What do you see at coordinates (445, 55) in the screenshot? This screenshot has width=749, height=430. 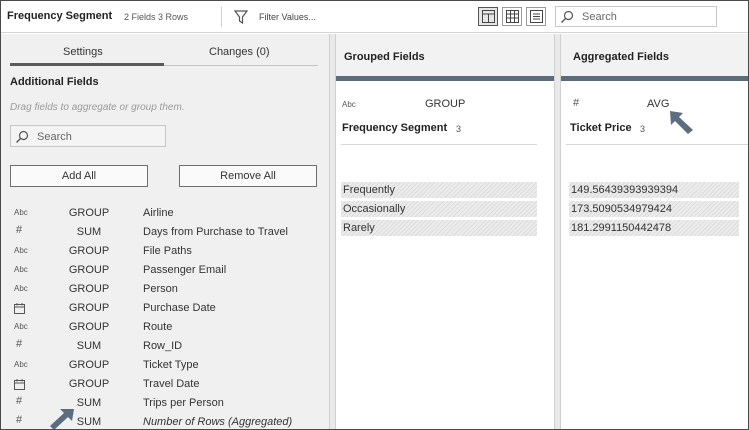 I see `grouped-fields-header: Grouped Fields` at bounding box center [445, 55].